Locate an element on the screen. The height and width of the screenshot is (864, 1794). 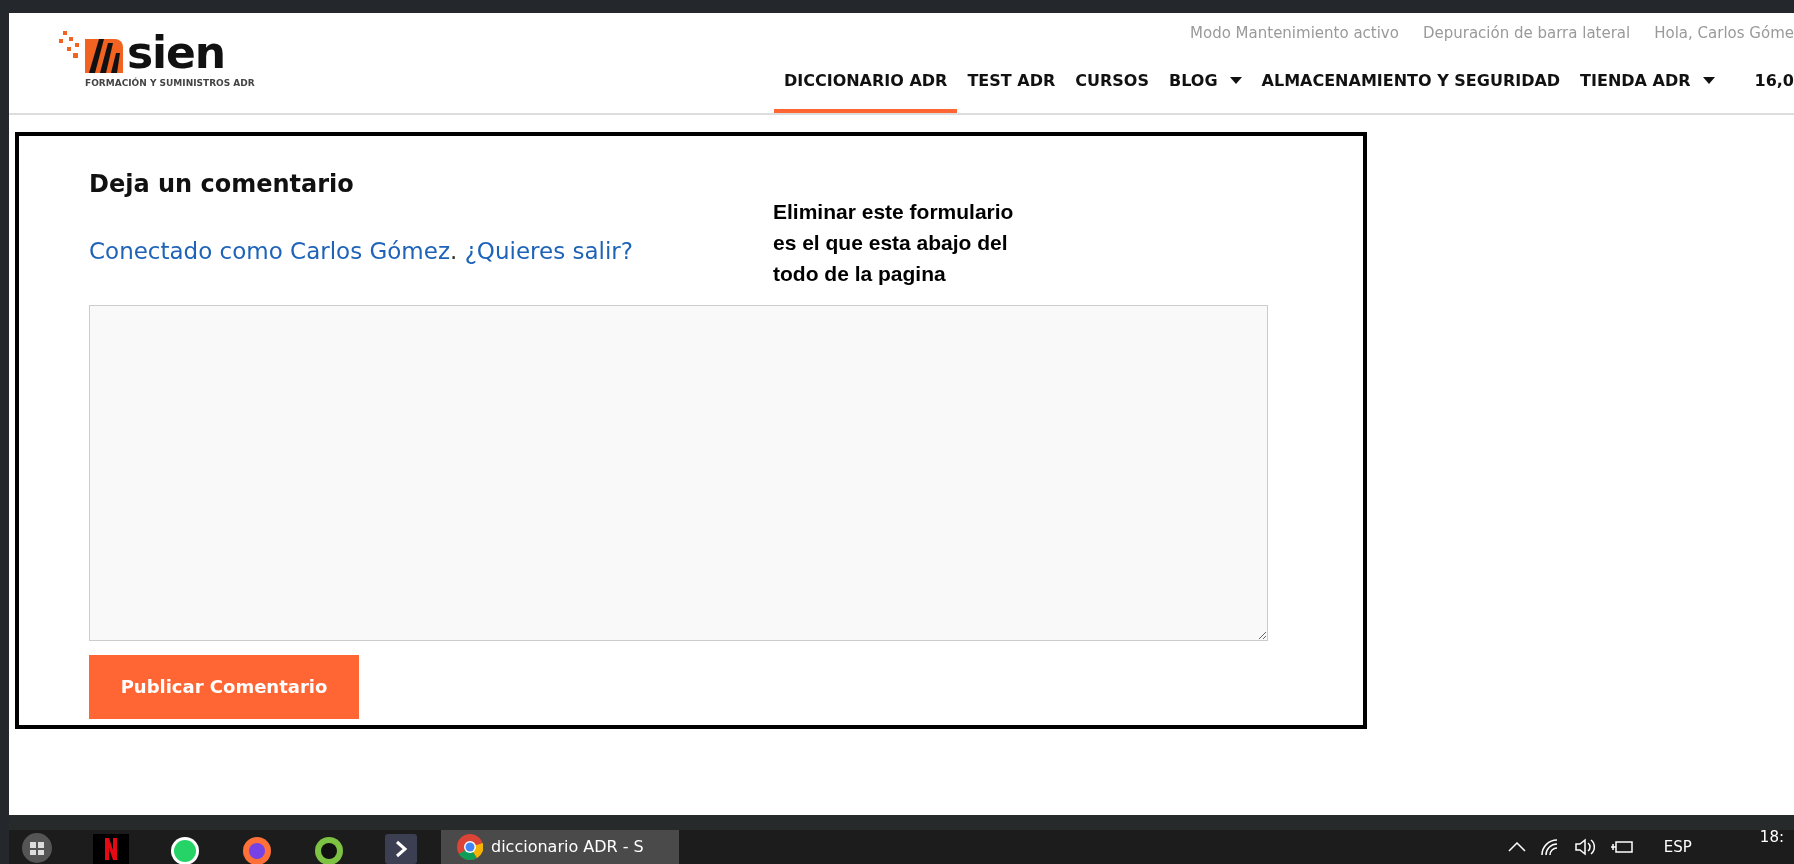
logo-mark-icon is located at coordinates (91, 52).